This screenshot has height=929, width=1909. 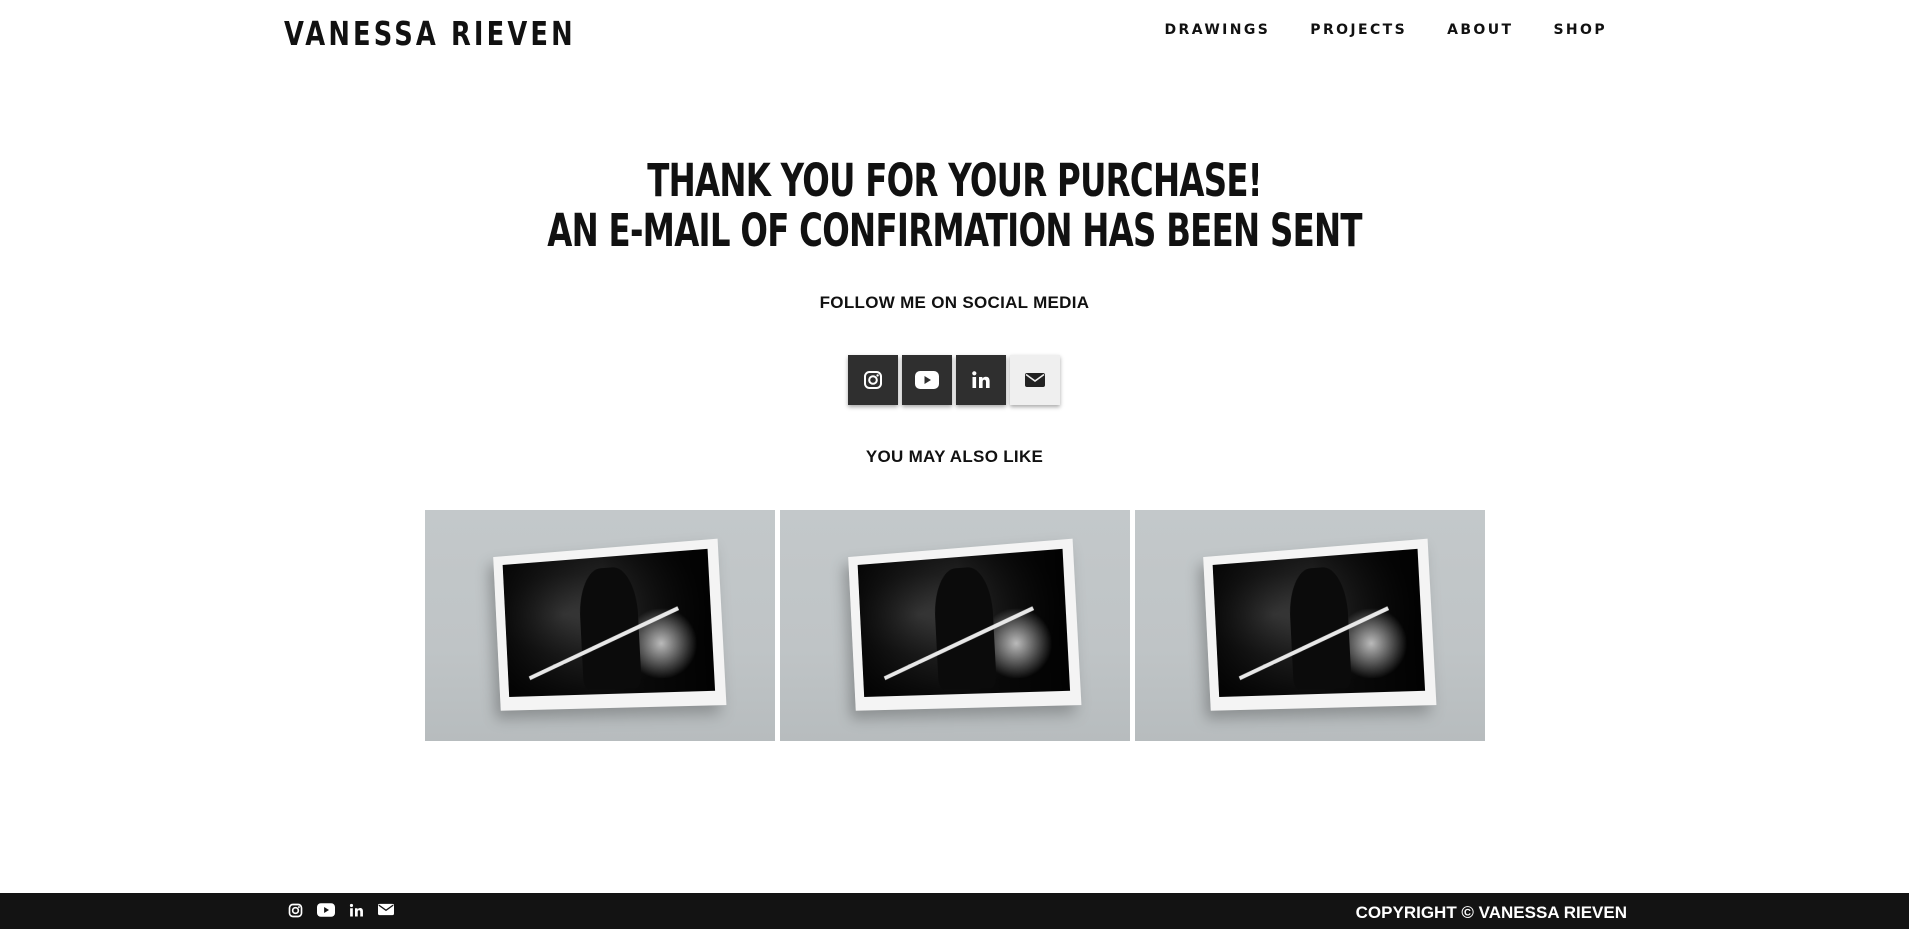 I want to click on nav-projects-link: PROJECTS, so click(x=1358, y=30).